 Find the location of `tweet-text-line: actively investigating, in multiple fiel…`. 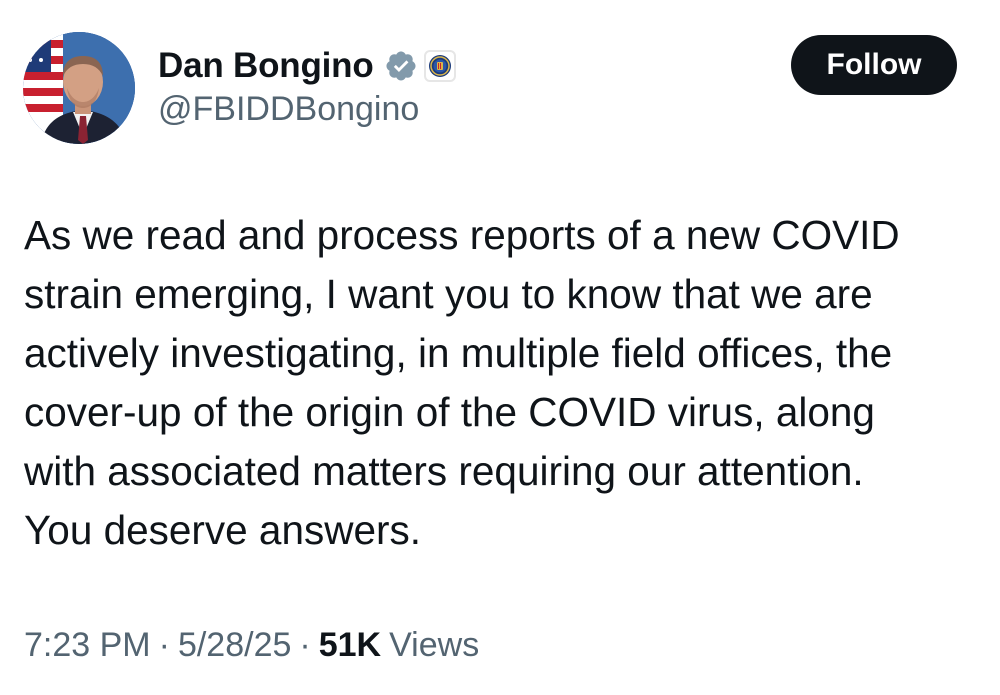

tweet-text-line: actively investigating, in multiple fiel… is located at coordinates (458, 353).